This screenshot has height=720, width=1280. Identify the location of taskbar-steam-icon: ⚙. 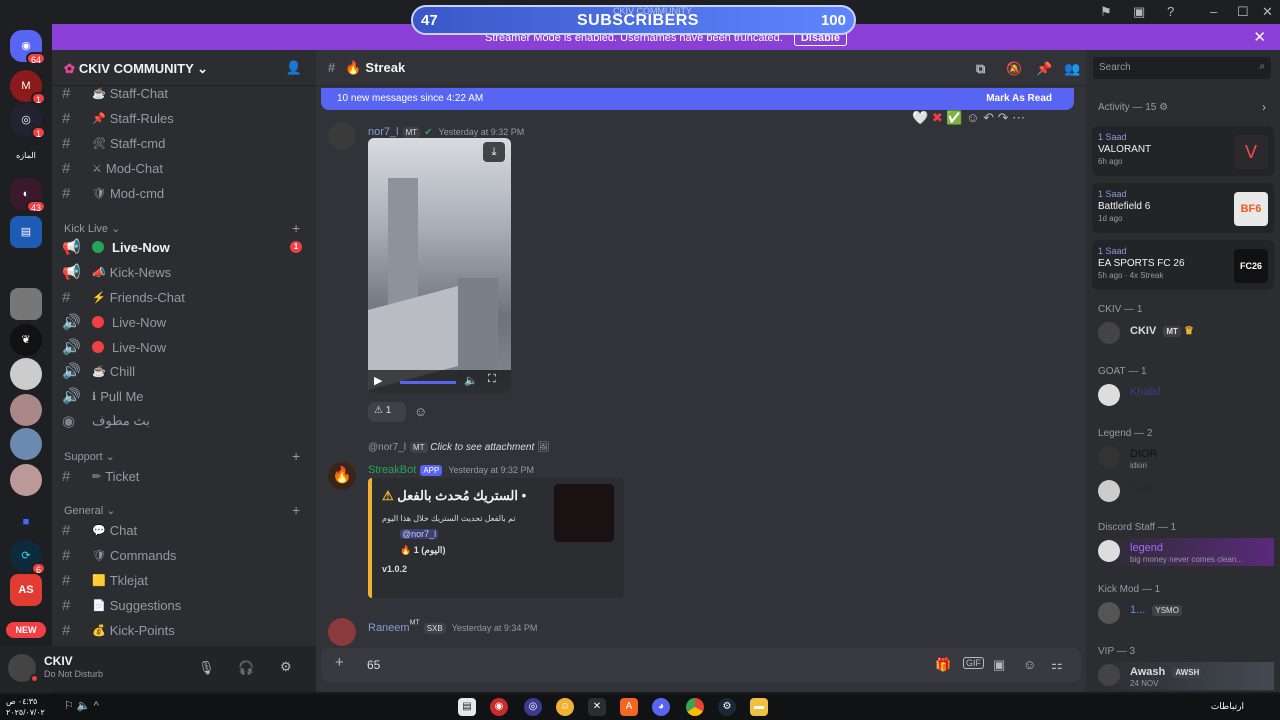
(727, 707).